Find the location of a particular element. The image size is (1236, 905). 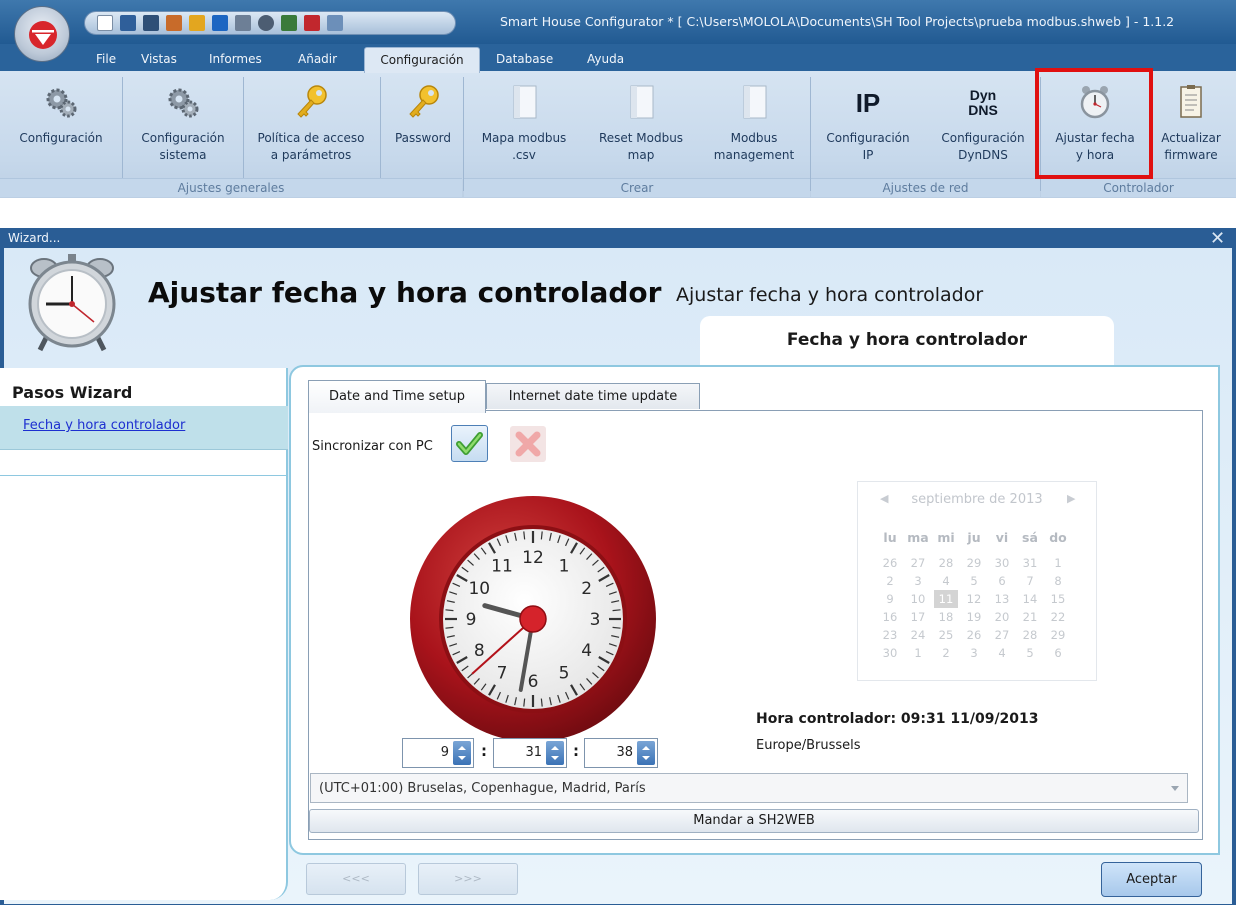

second-spinner: 38 is located at coordinates (621, 753).